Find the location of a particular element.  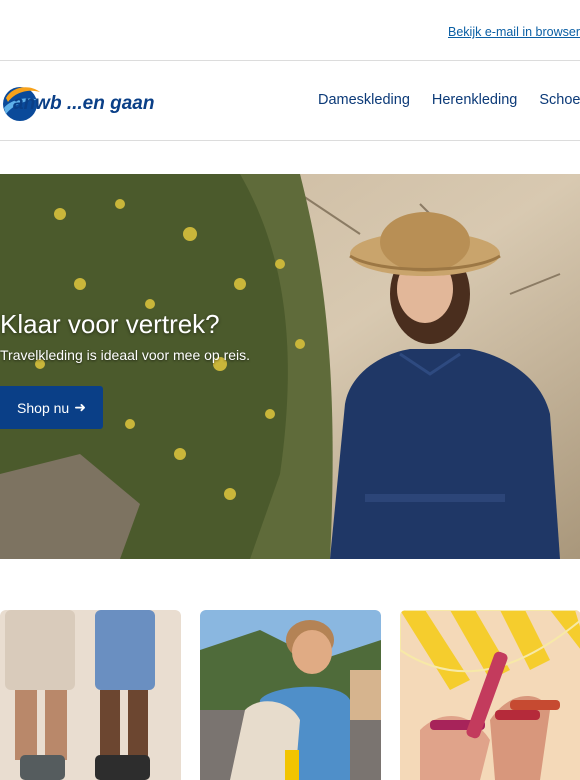

shorts-image is located at coordinates (90, 695).